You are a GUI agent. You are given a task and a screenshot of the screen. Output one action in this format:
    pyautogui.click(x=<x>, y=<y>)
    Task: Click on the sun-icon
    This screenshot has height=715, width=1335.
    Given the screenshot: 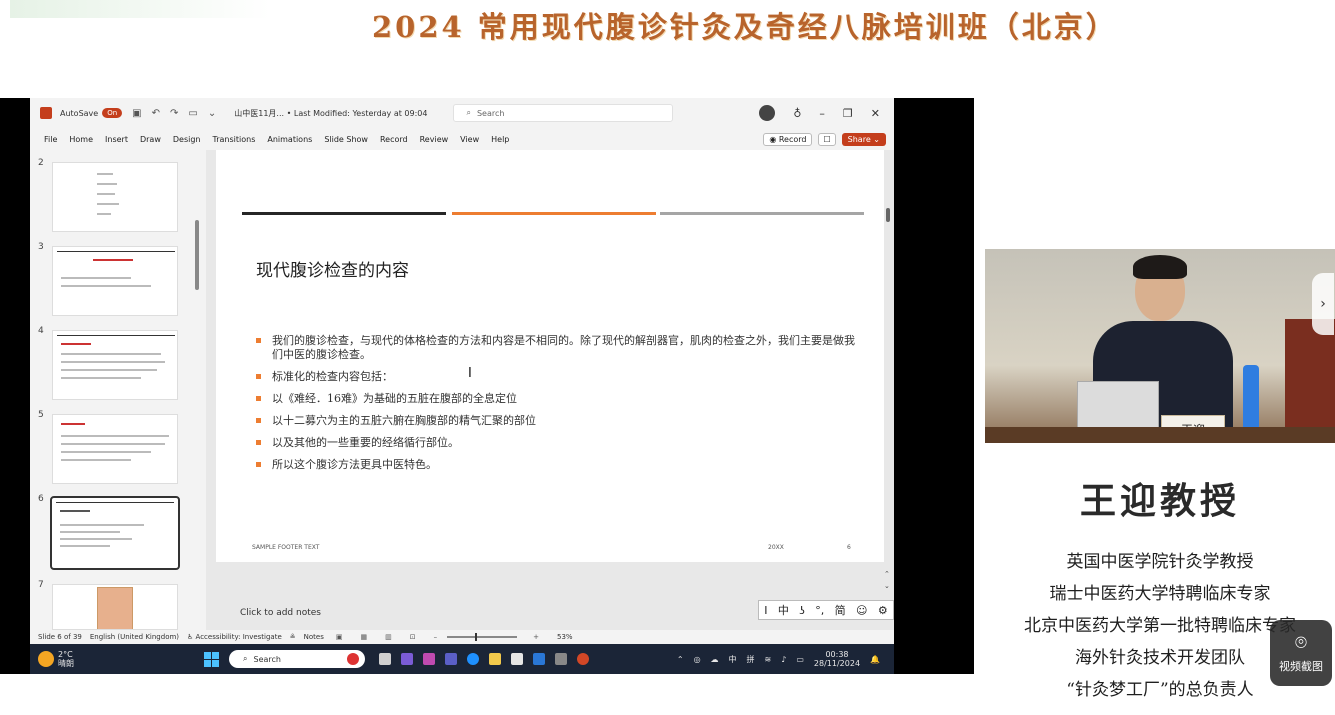 What is the action you would take?
    pyautogui.click(x=46, y=659)
    